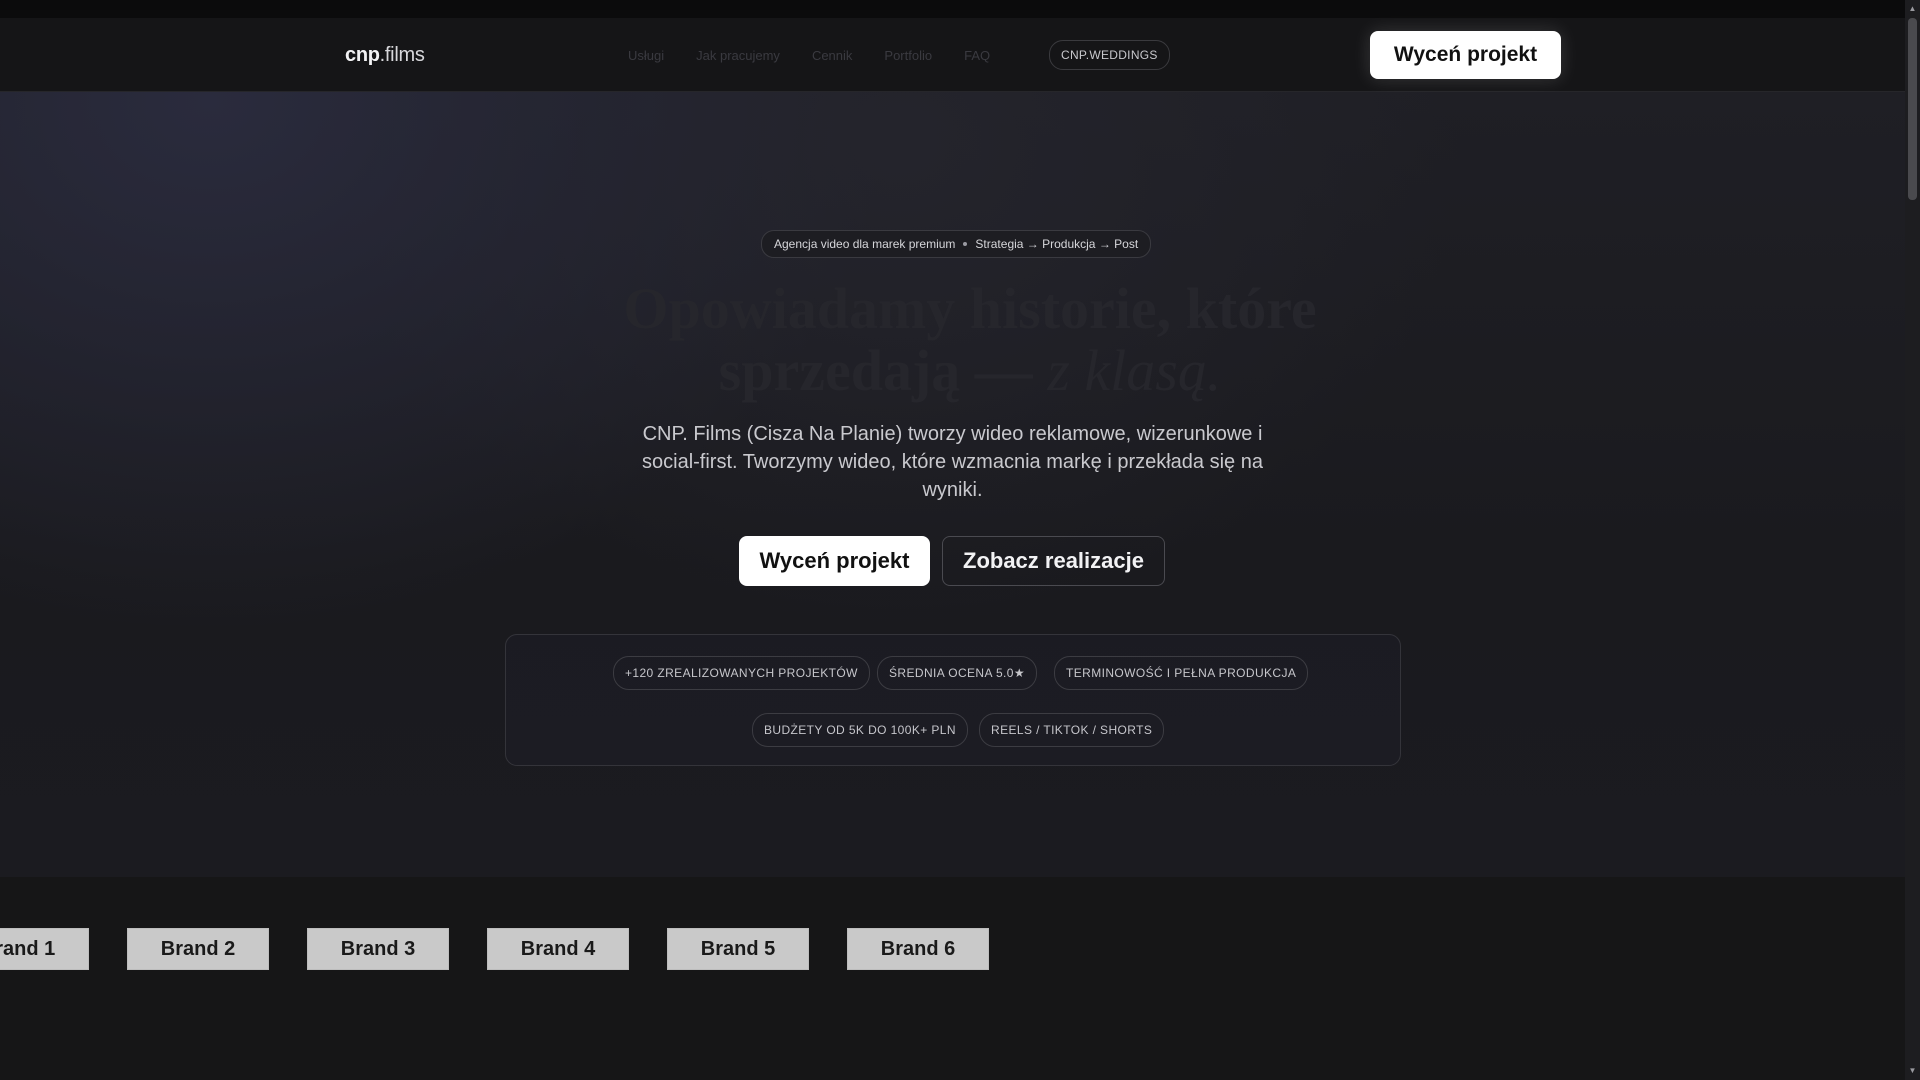 Image resolution: width=1920 pixels, height=1080 pixels. I want to click on hero-quote-button: Wyceń projekt, so click(834, 561).